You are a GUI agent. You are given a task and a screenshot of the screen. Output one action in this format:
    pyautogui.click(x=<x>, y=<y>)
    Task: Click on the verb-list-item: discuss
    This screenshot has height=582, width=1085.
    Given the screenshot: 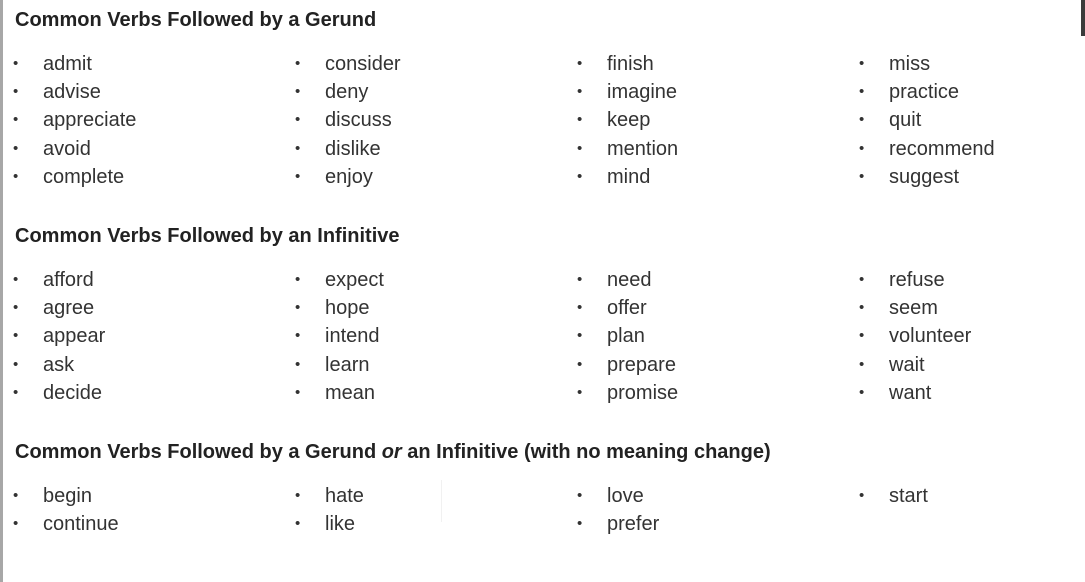 What is the action you would take?
    pyautogui.click(x=420, y=120)
    